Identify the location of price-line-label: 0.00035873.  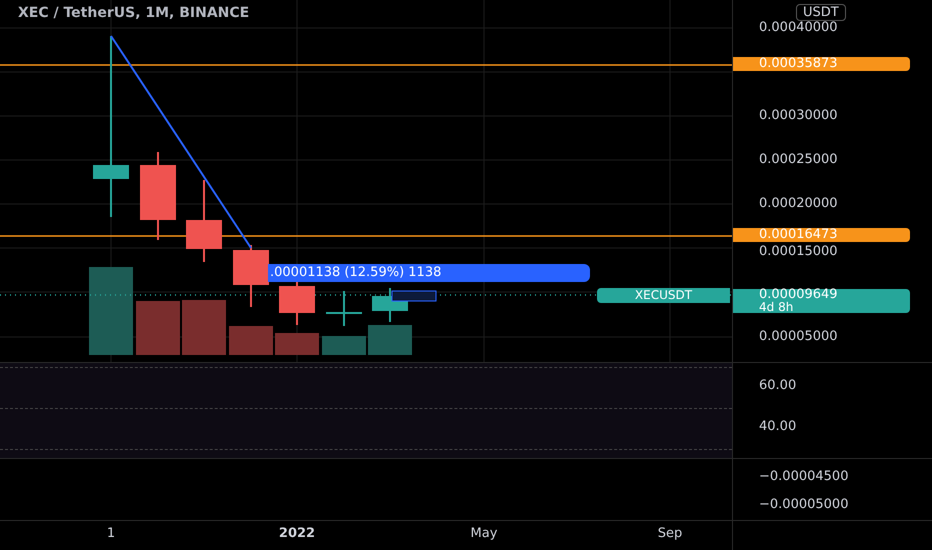
(821, 64).